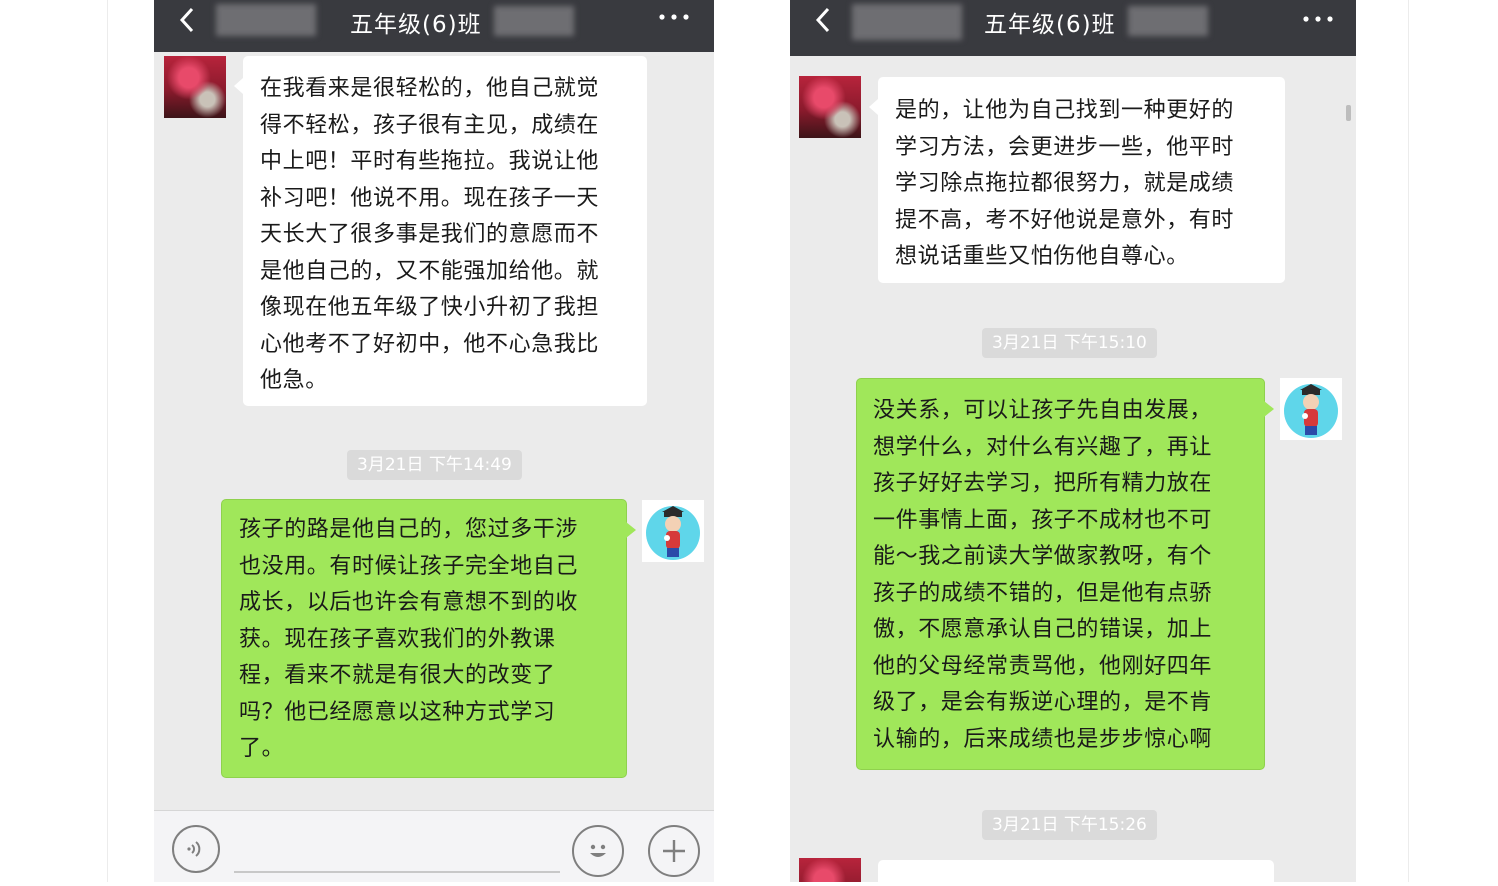 The image size is (1498, 886). I want to click on timestamp: 3月21日 下午15:26, so click(1069, 825).